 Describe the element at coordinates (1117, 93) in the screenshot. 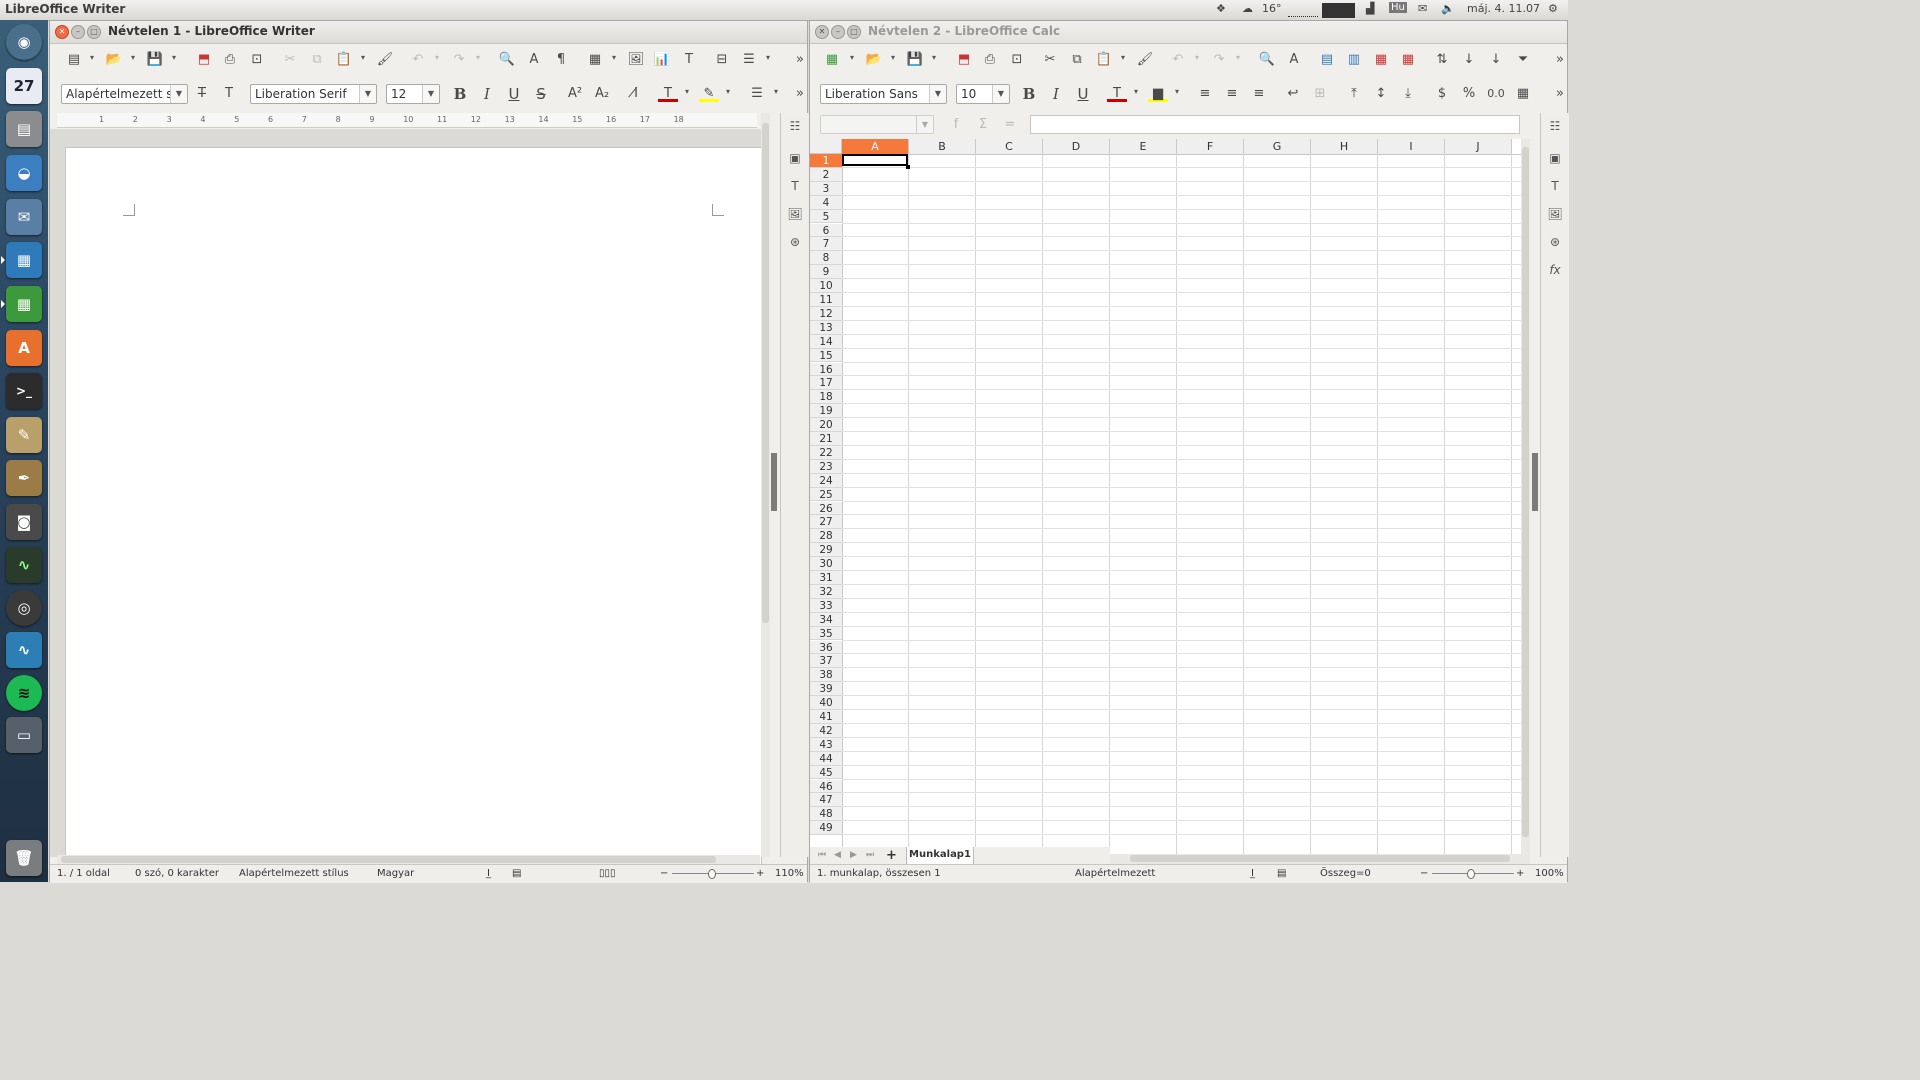

I see `font-color-icon: T` at that location.